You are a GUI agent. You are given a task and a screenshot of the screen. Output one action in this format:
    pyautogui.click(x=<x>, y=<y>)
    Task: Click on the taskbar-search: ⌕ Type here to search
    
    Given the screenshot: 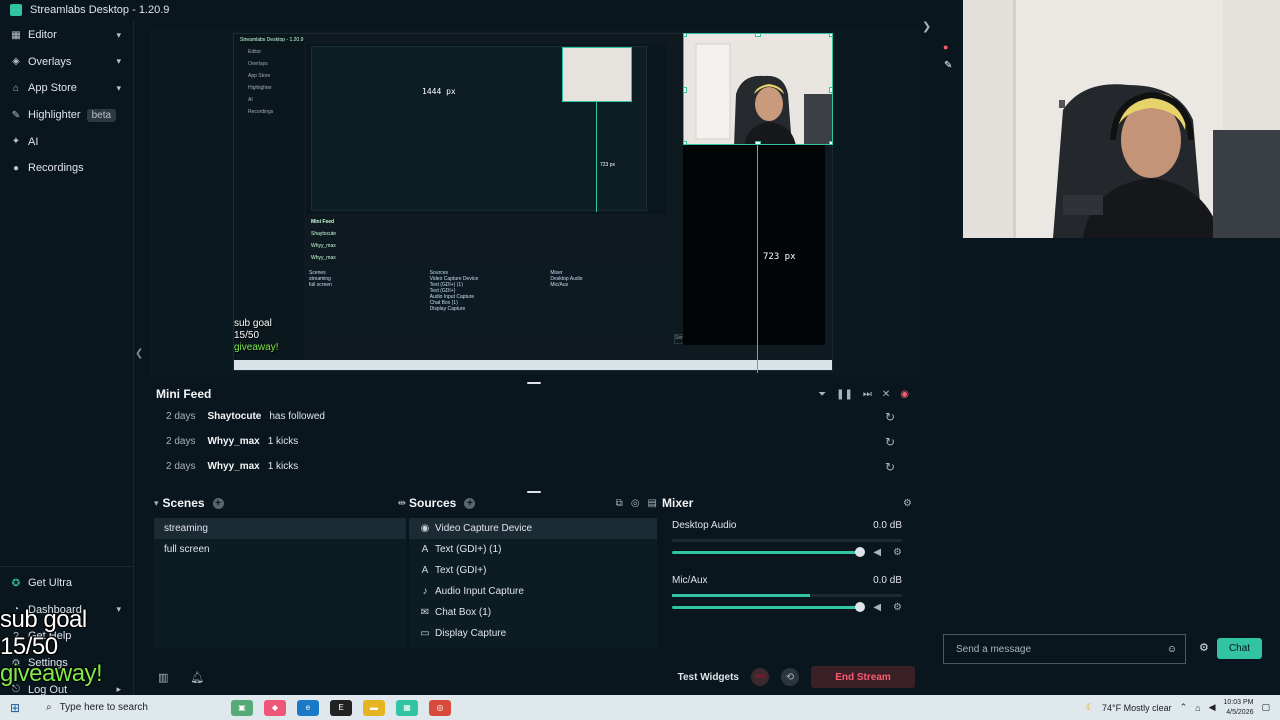 What is the action you would take?
    pyautogui.click(x=125, y=707)
    